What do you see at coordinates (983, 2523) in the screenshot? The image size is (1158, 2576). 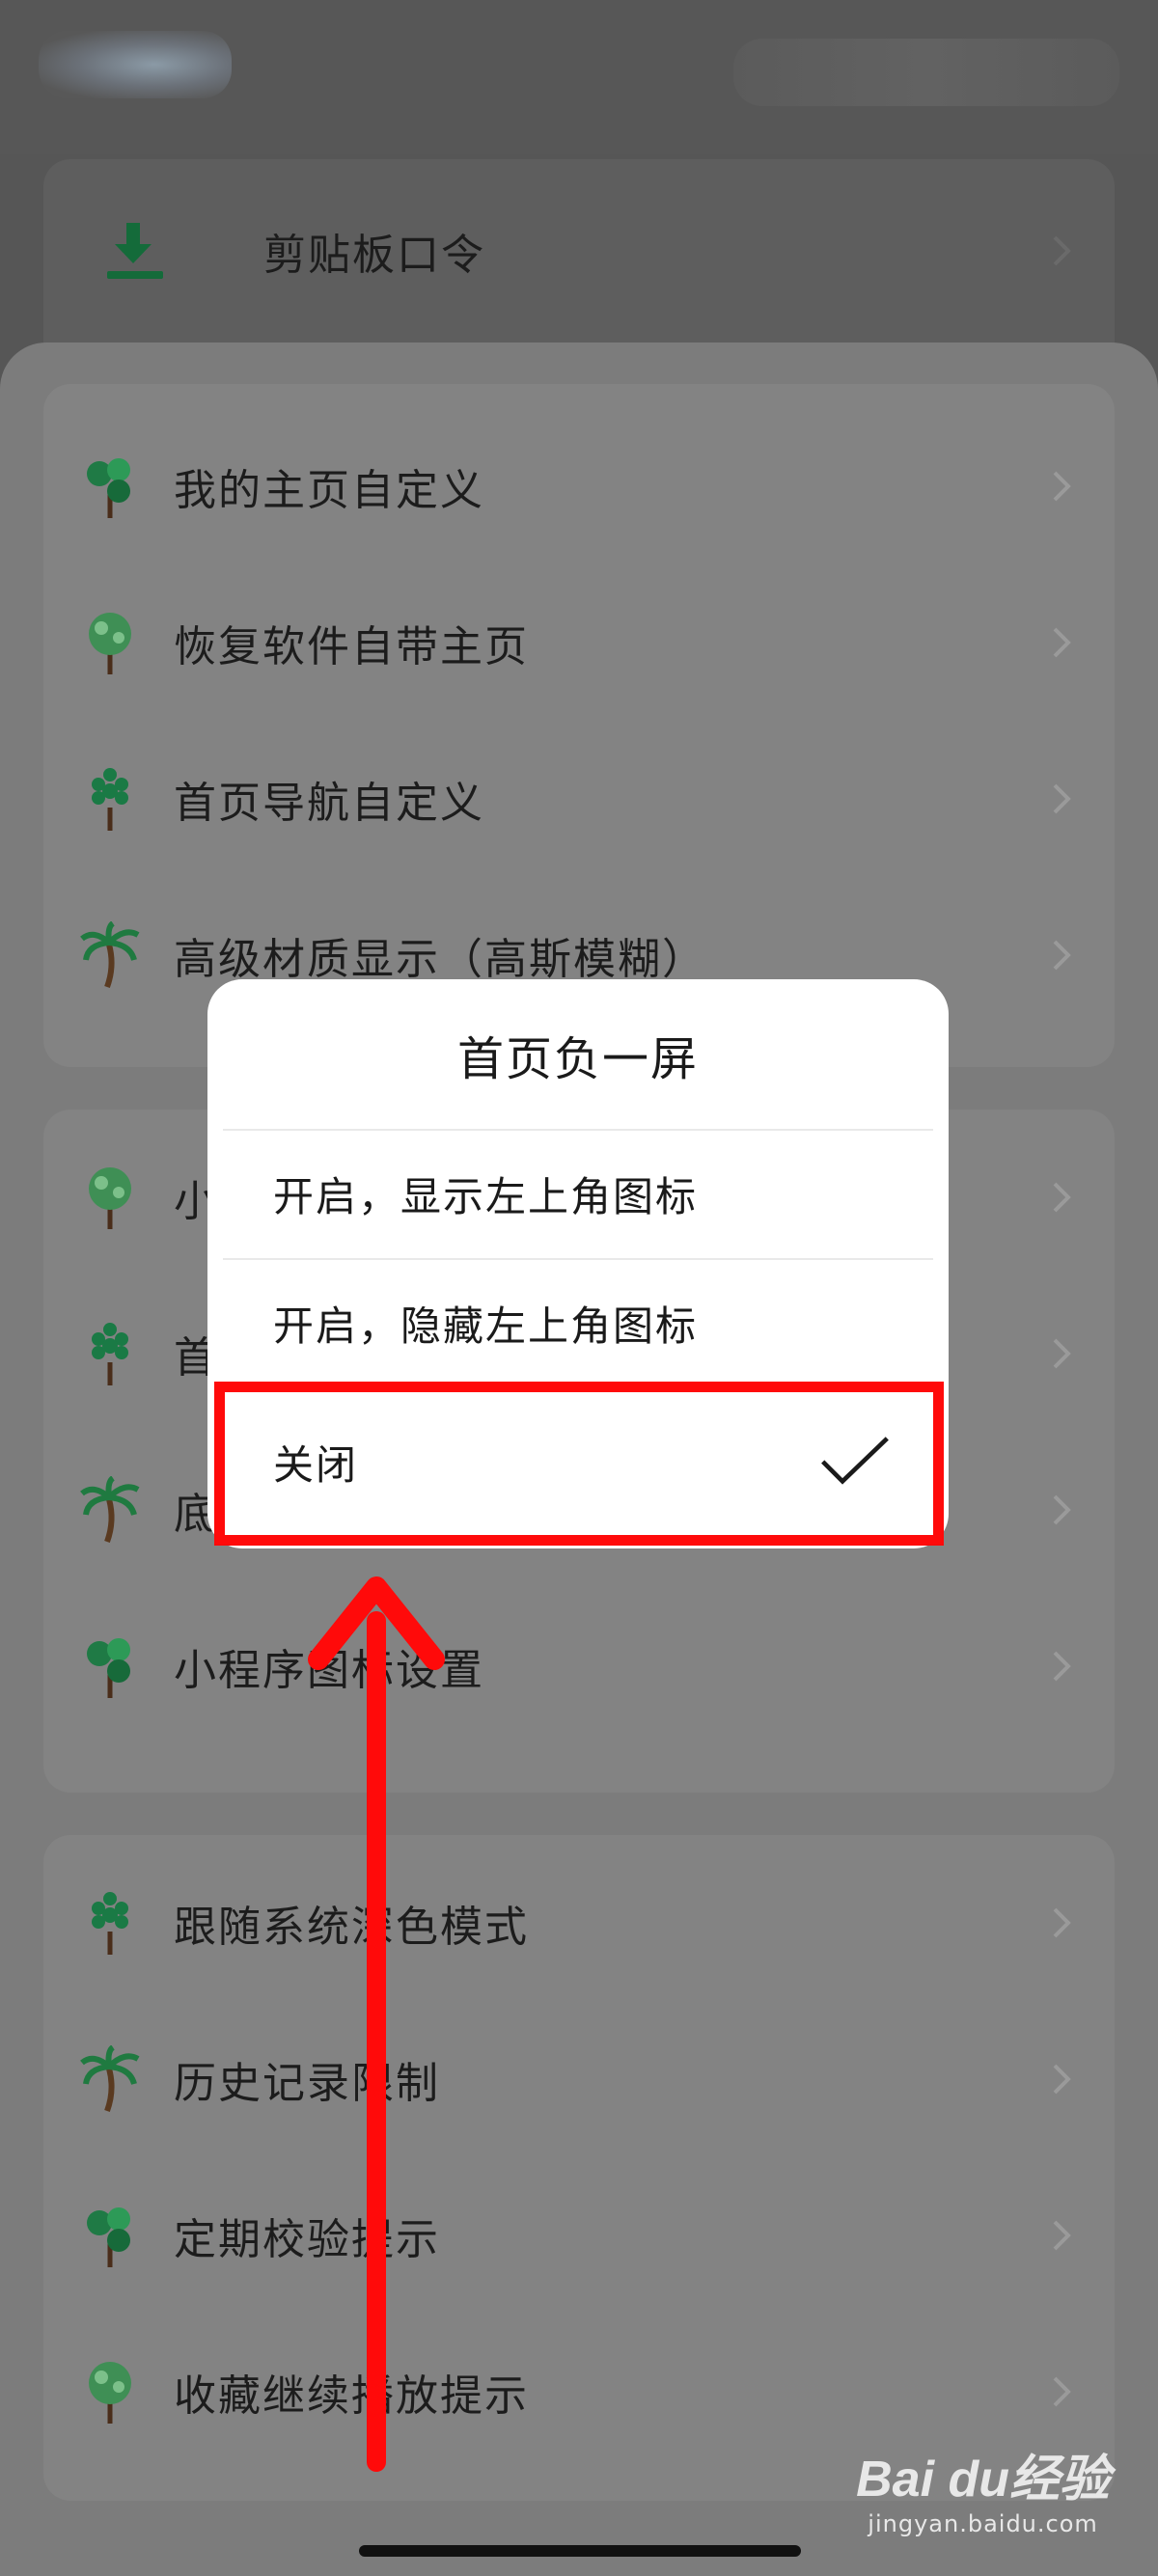 I see `watermark-sub: jingyan.baidu.com` at bounding box center [983, 2523].